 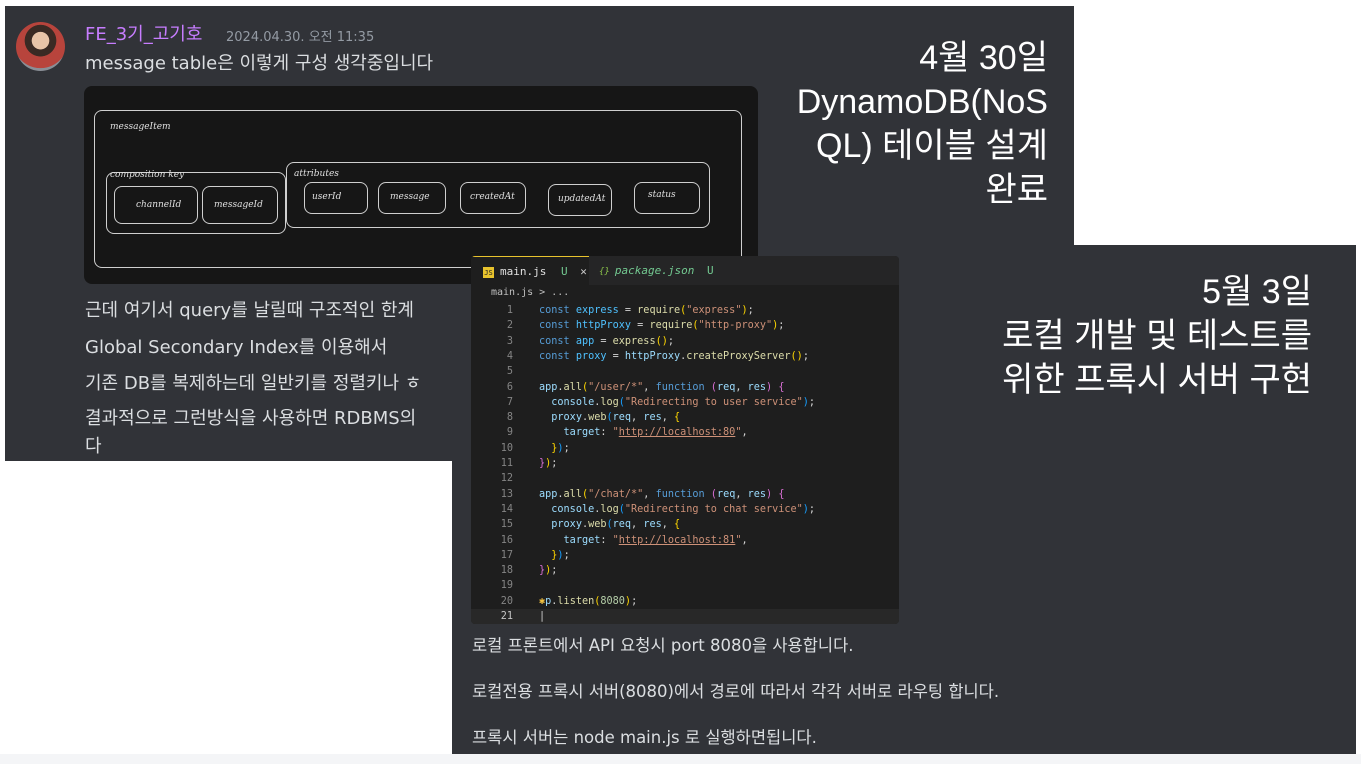 I want to click on annotation-line: DynamoDB(NoS, so click(x=922, y=102).